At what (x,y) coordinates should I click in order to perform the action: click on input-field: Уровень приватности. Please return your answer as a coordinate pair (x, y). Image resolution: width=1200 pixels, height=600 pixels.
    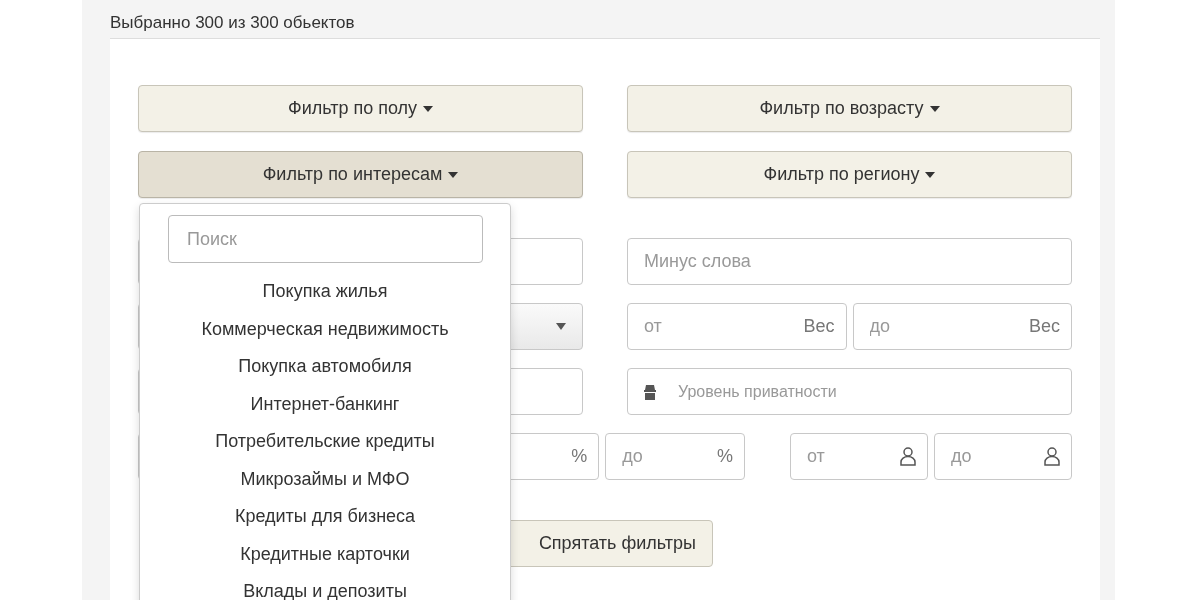
    Looking at the image, I should click on (849, 391).